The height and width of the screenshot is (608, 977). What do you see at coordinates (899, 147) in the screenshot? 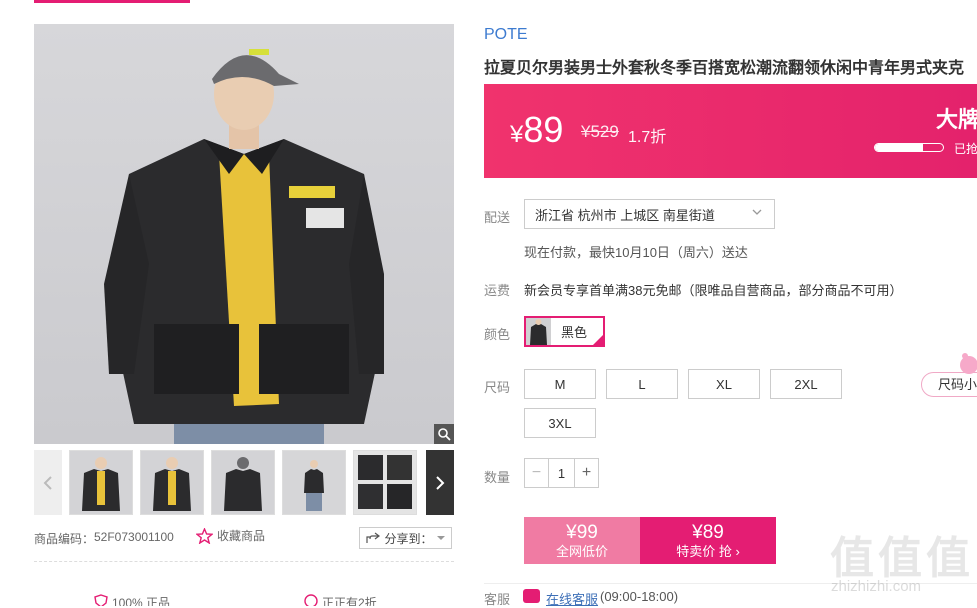
I see `sold-progress-fill` at bounding box center [899, 147].